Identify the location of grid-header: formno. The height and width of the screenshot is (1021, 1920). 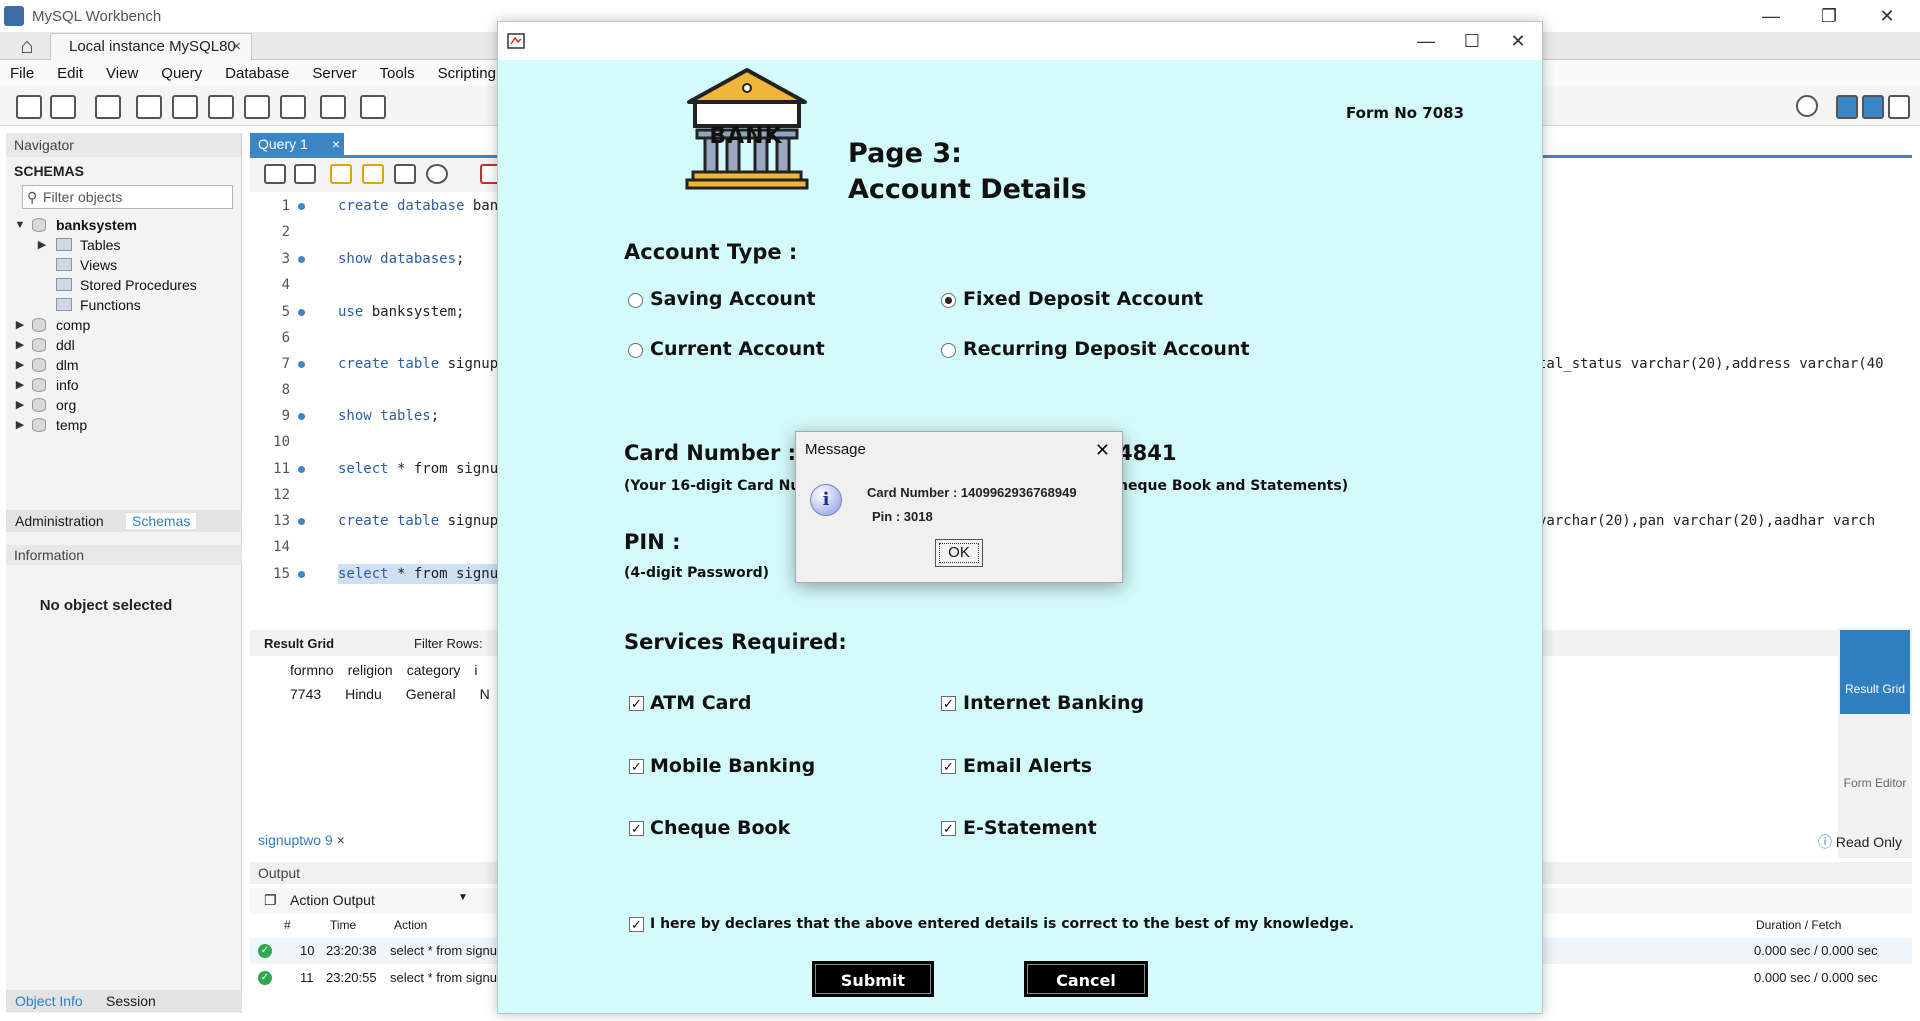
(312, 670).